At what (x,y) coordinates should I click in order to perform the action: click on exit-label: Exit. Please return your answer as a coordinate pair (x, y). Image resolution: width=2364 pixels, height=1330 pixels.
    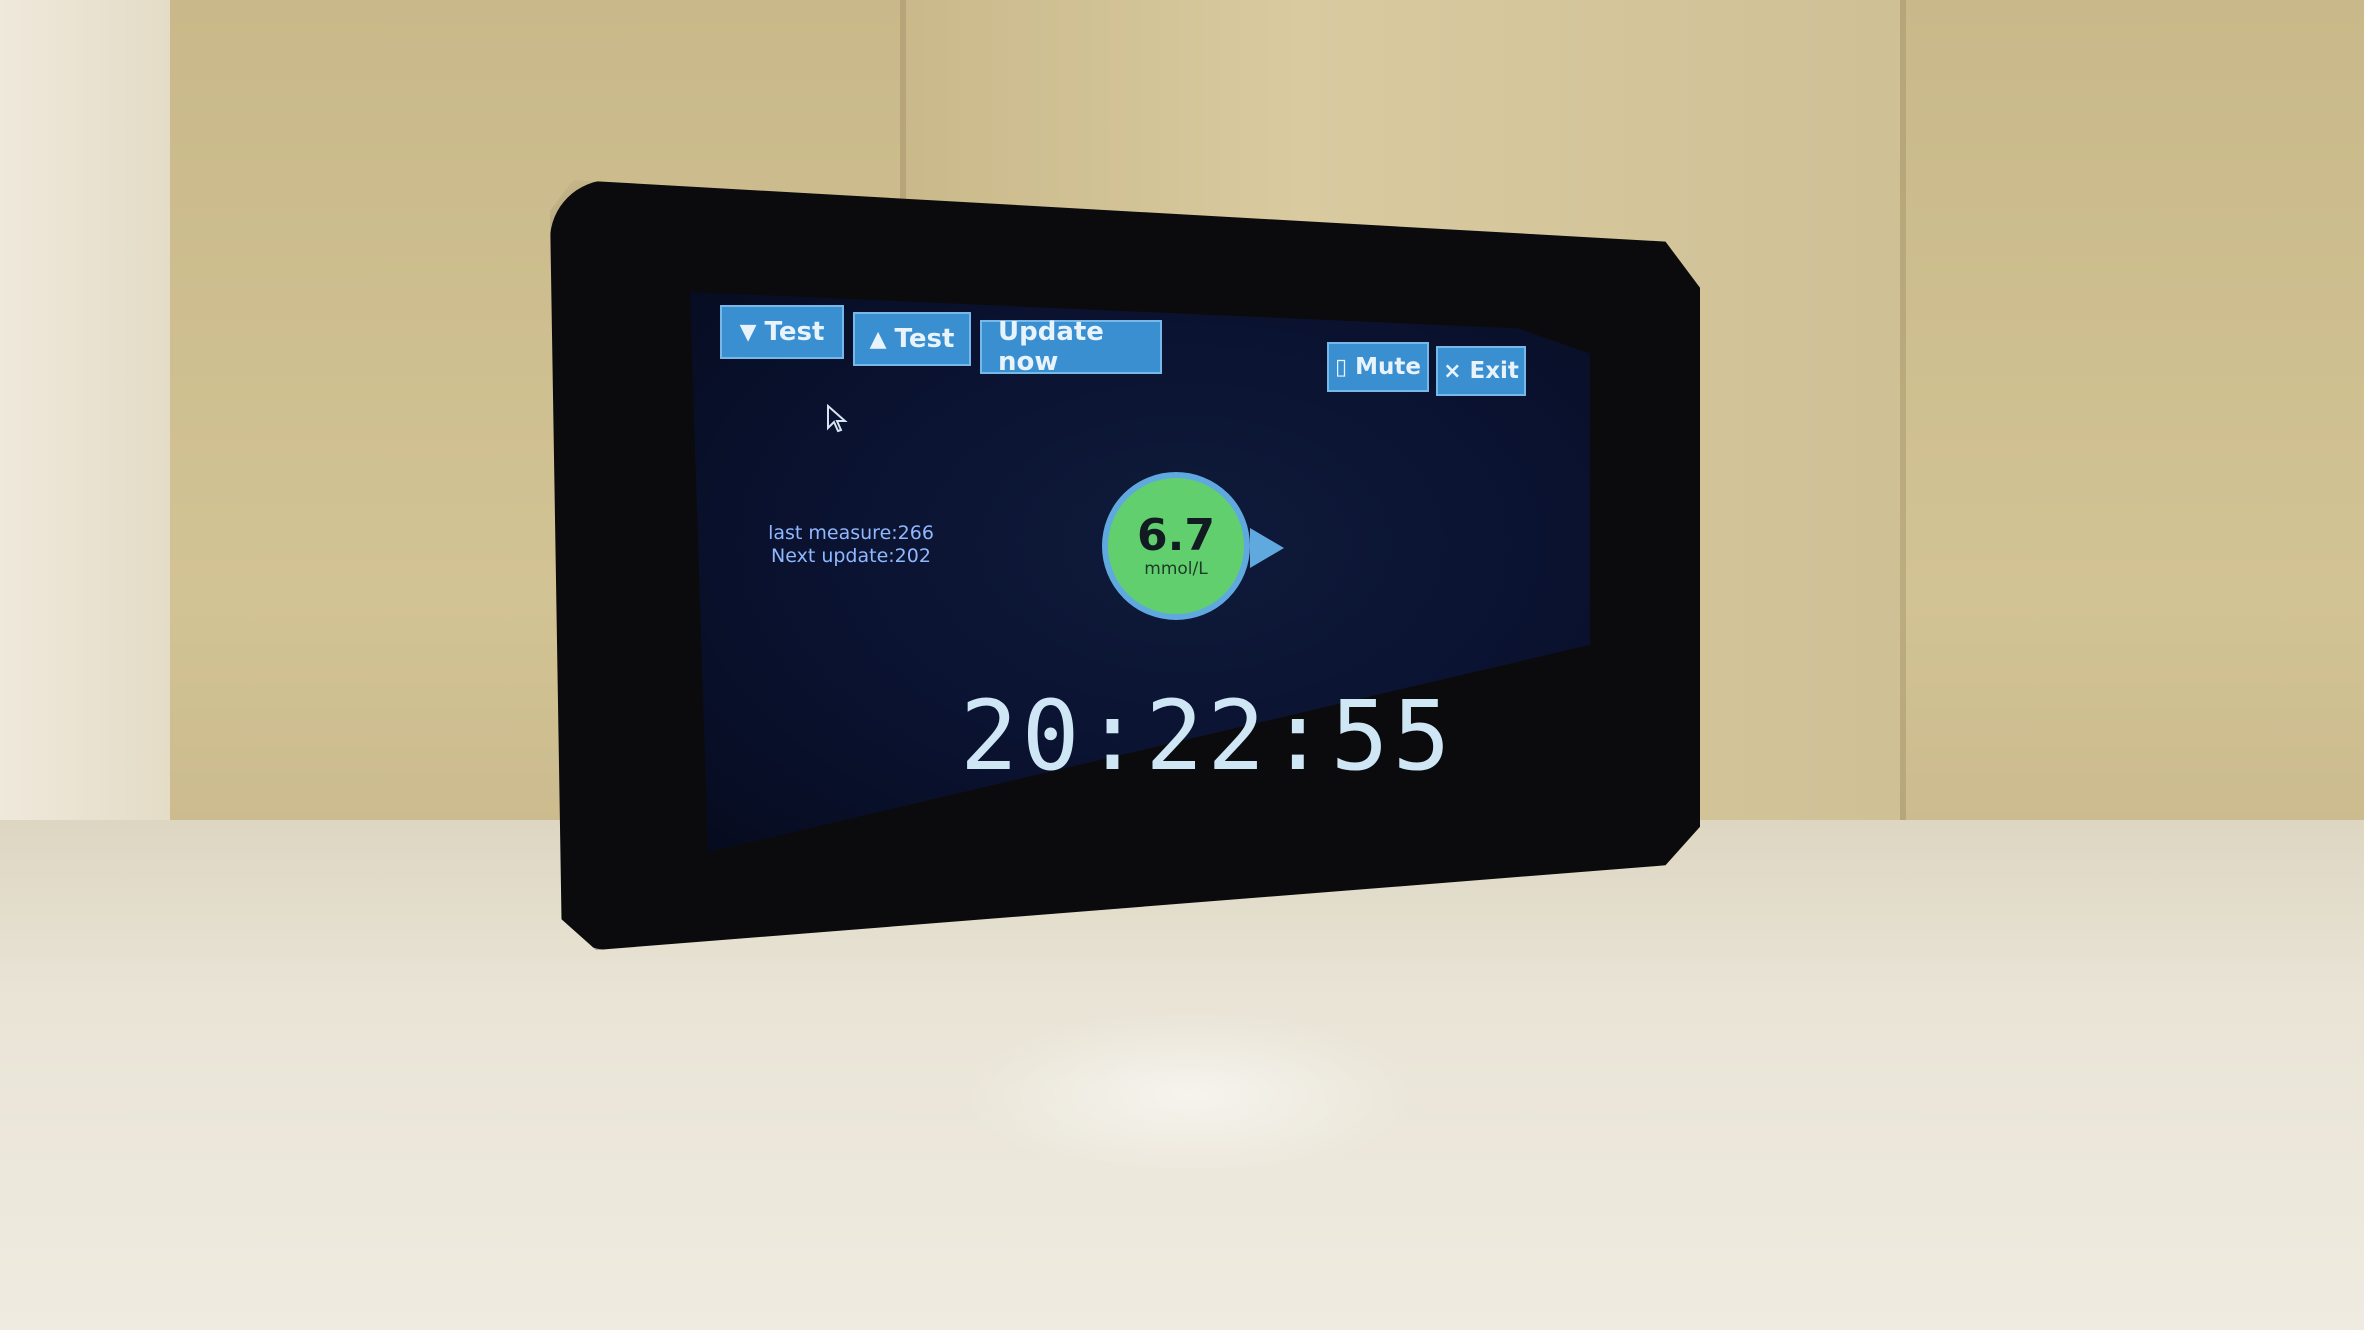
    Looking at the image, I should click on (1494, 371).